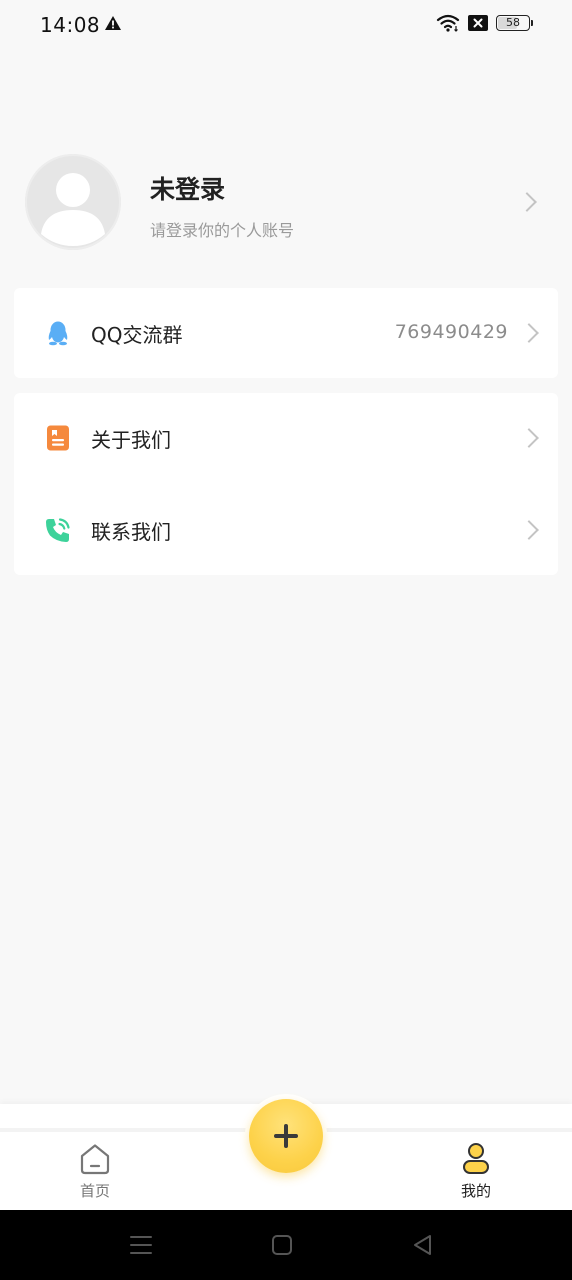  I want to click on tab-home: 首页, so click(95, 1174).